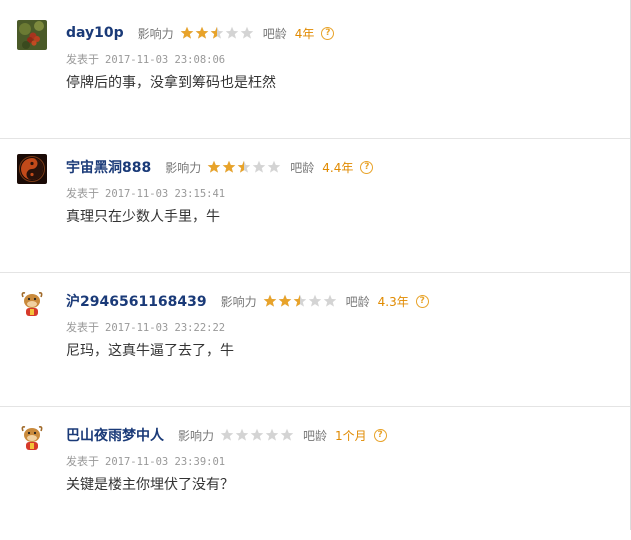  Describe the element at coordinates (143, 217) in the screenshot. I see `comment-text: 真理只在少数人手里，牛` at that location.